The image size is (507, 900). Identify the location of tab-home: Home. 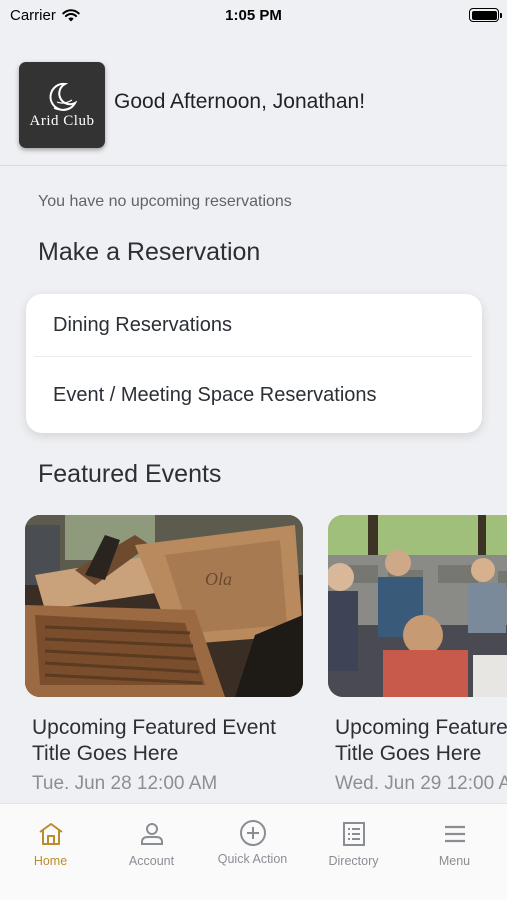
(50, 845).